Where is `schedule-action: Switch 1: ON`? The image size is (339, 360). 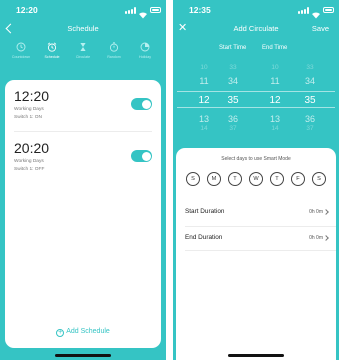
schedule-action: Switch 1: ON is located at coordinates (28, 117).